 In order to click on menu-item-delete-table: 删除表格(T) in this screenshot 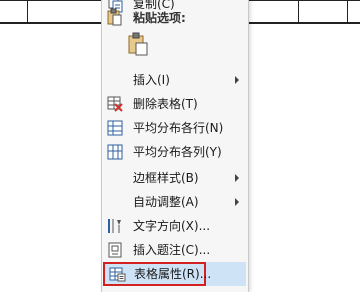, I will do `click(175, 104)`.